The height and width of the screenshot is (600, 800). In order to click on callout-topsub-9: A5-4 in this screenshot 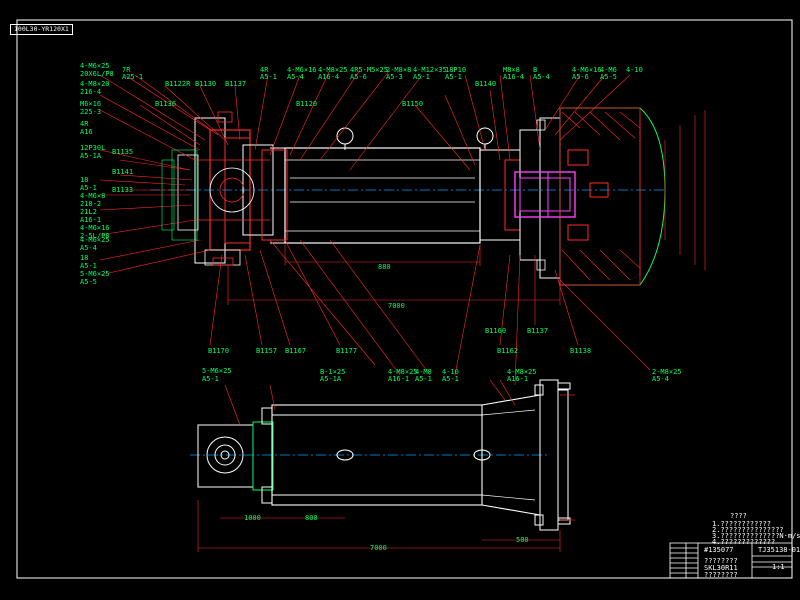, I will do `click(541, 77)`.